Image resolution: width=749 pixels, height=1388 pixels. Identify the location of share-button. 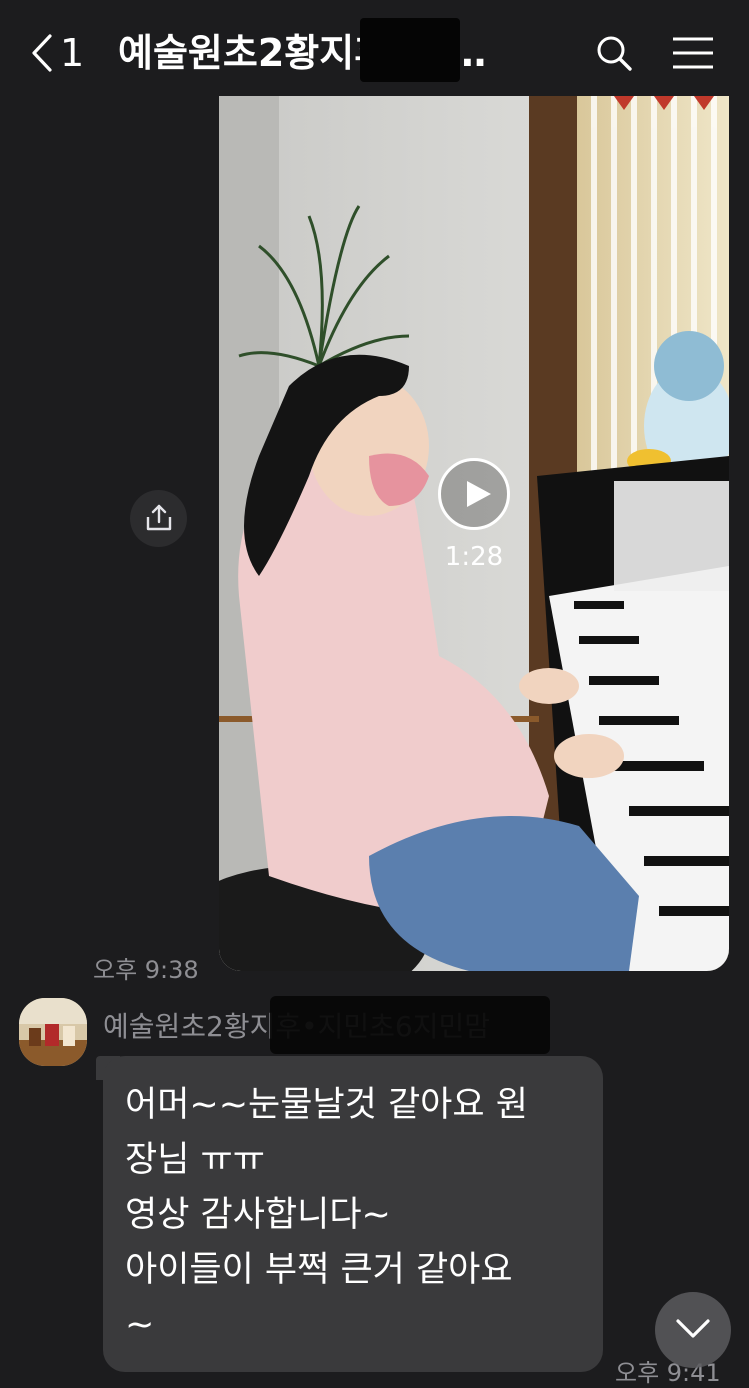
(158, 518).